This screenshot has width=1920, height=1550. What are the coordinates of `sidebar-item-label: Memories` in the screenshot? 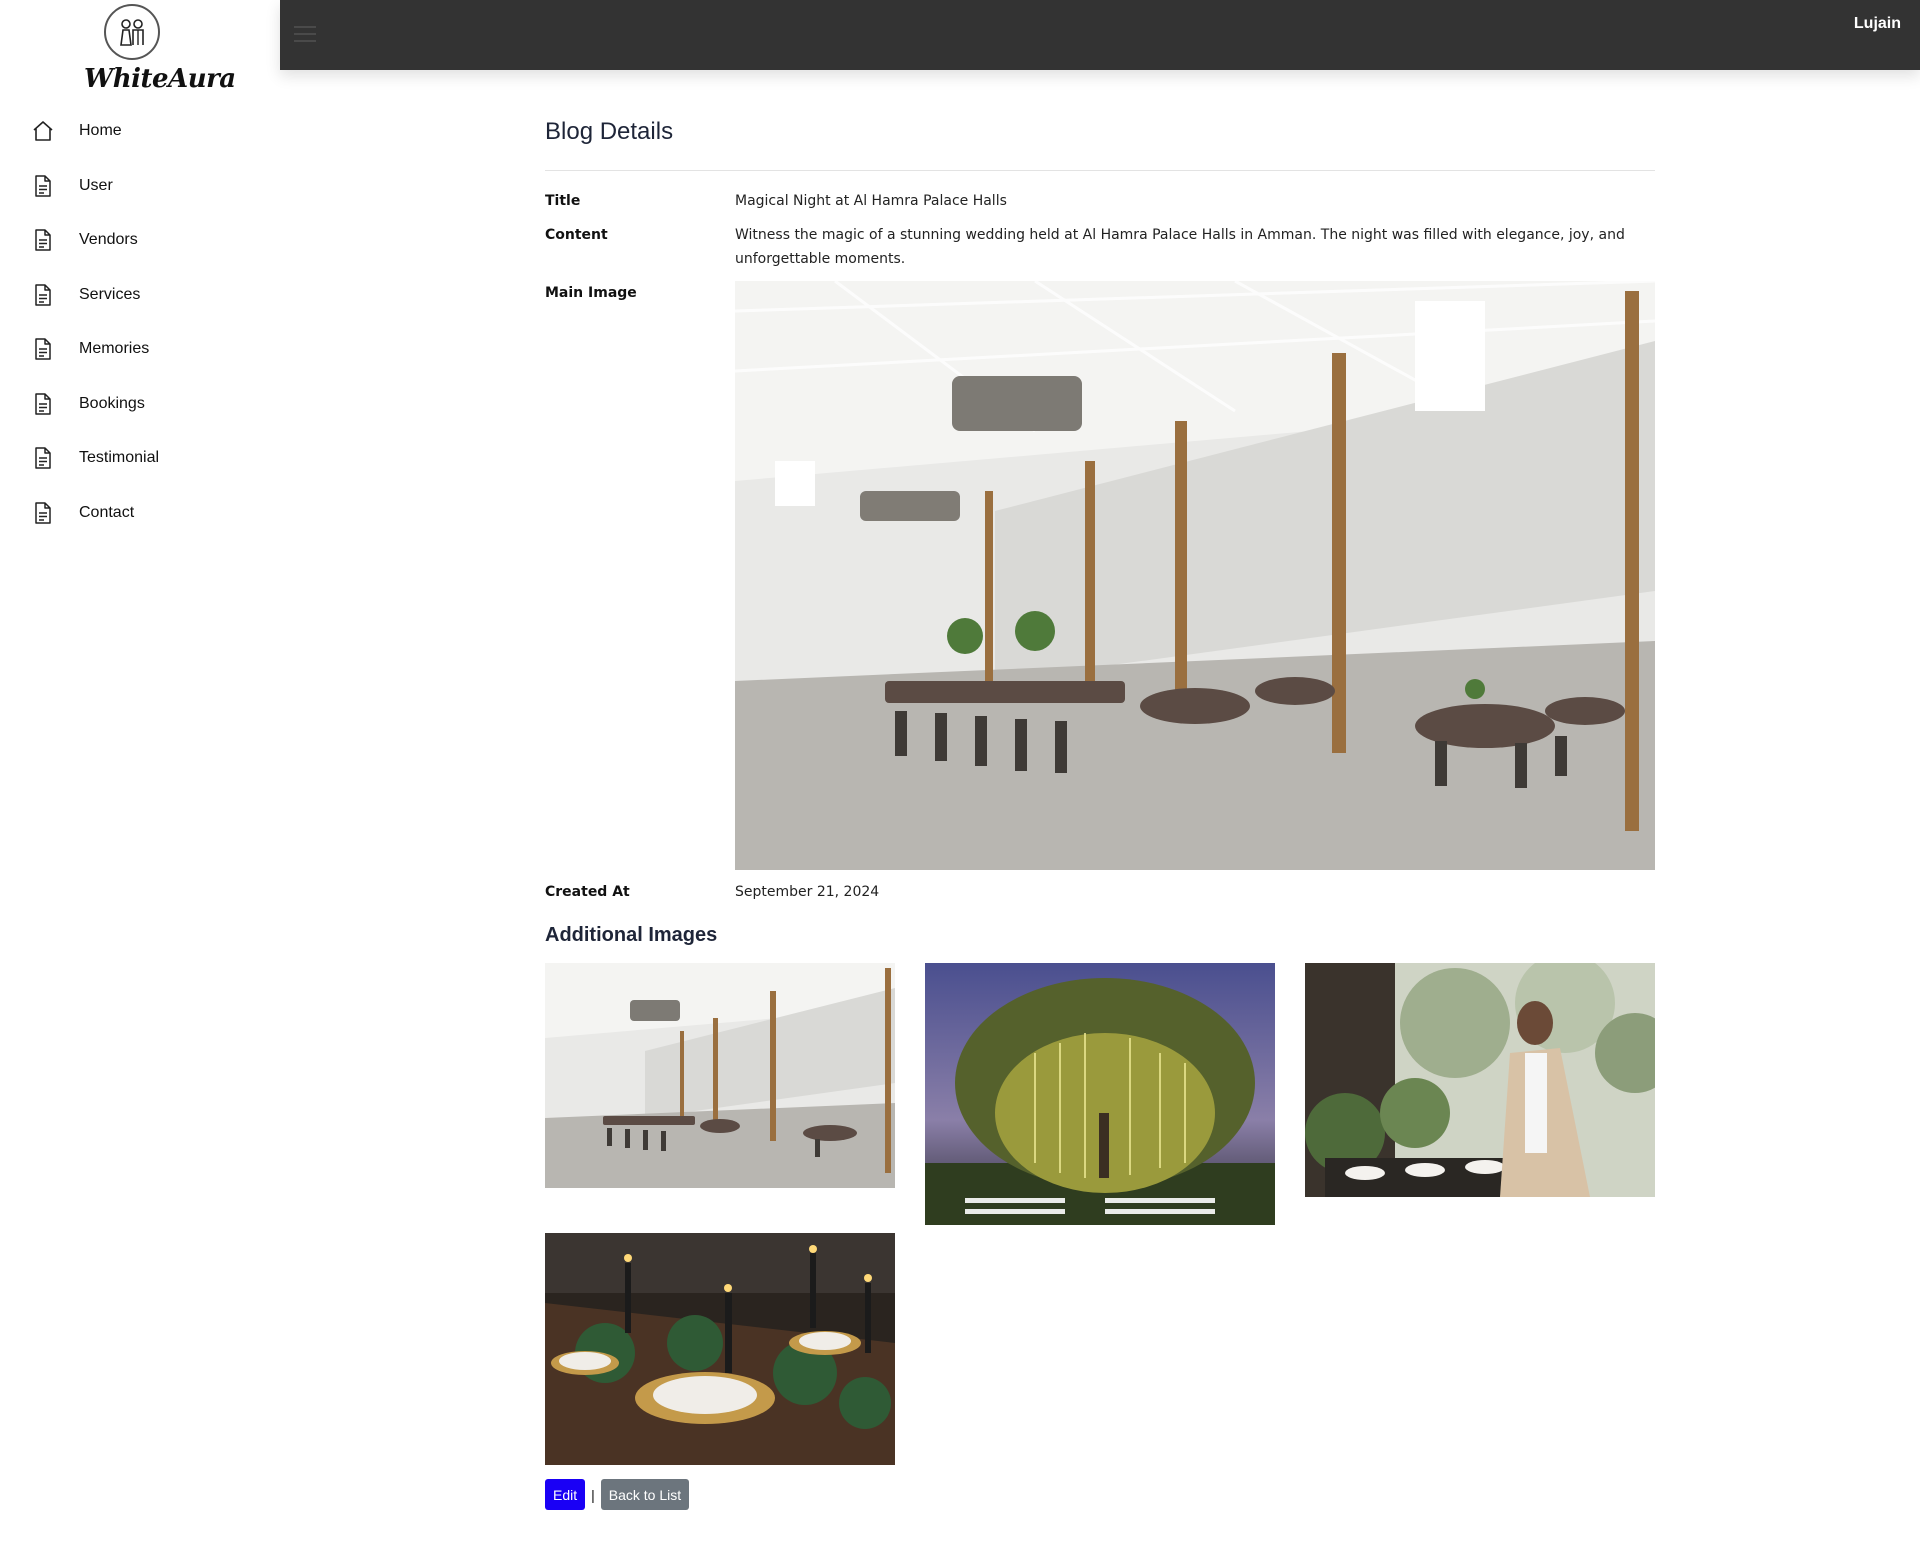 It's located at (114, 349).